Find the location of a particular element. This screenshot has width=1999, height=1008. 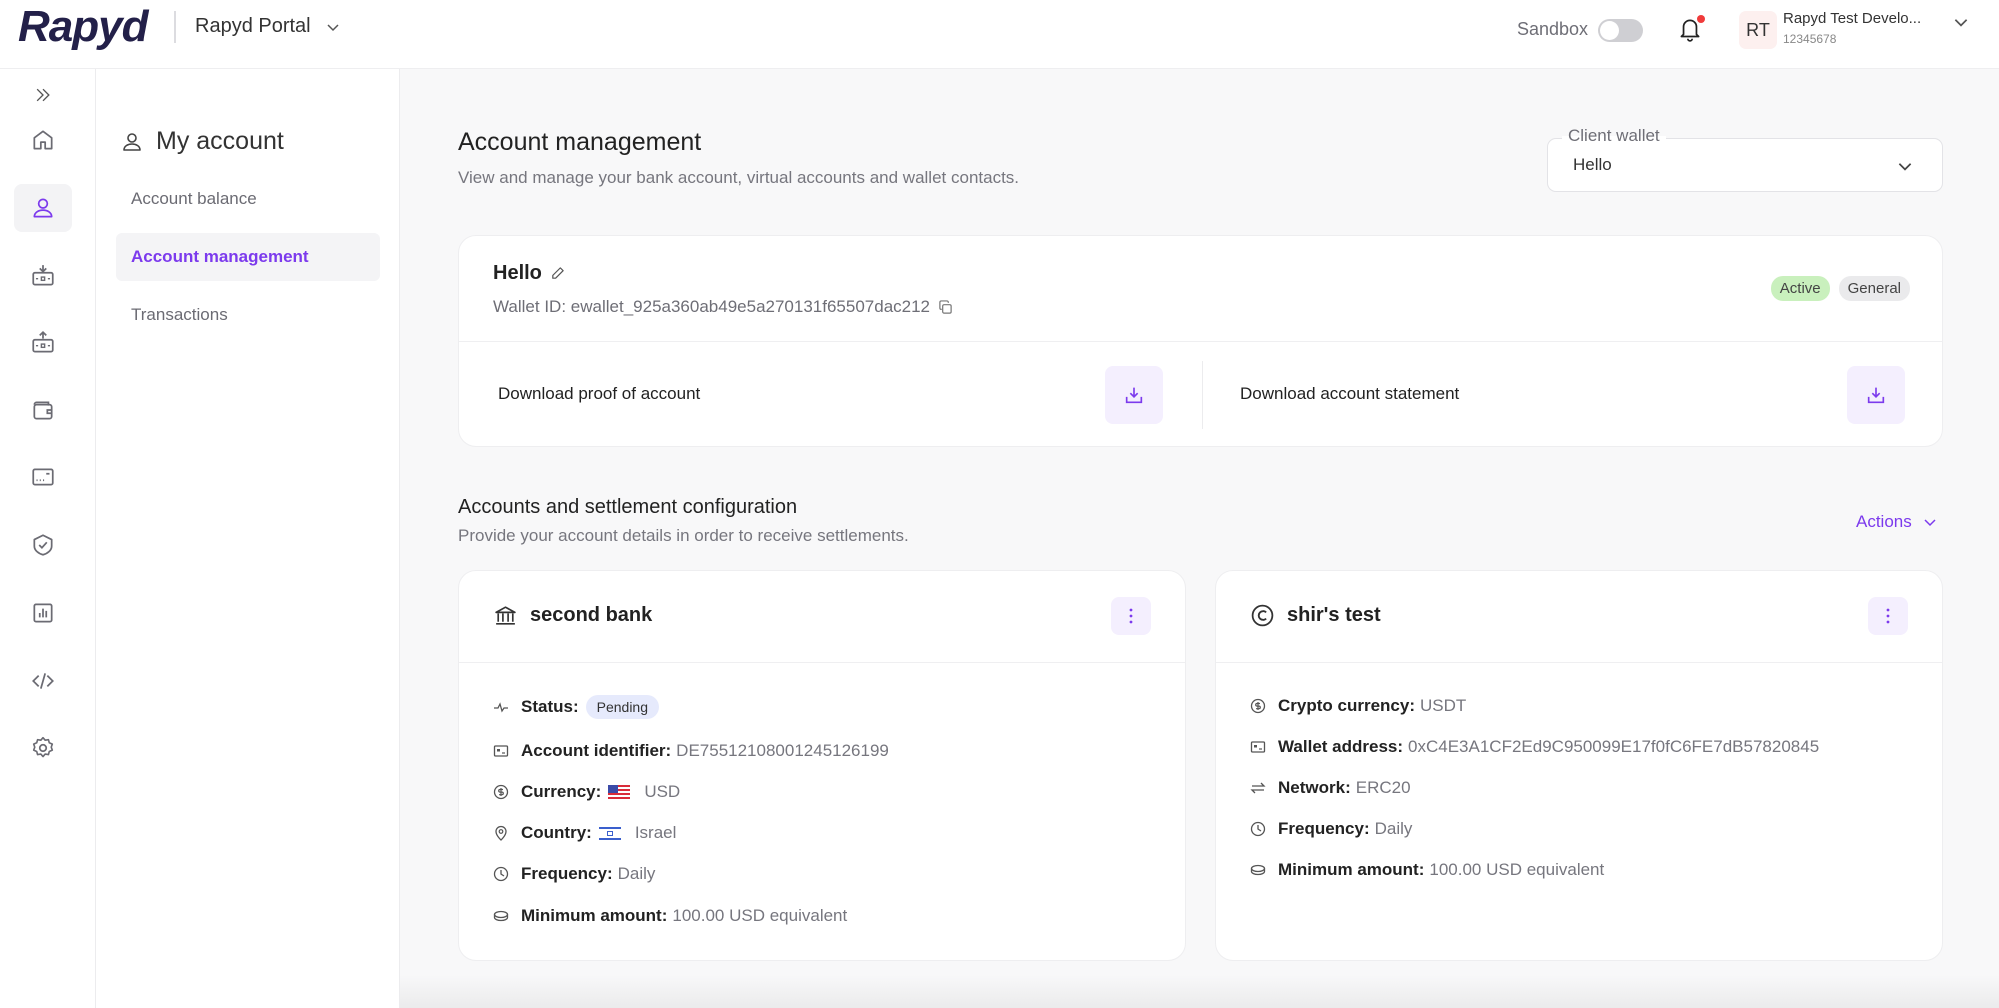

actions-dropdown: Actions is located at coordinates (1897, 522).